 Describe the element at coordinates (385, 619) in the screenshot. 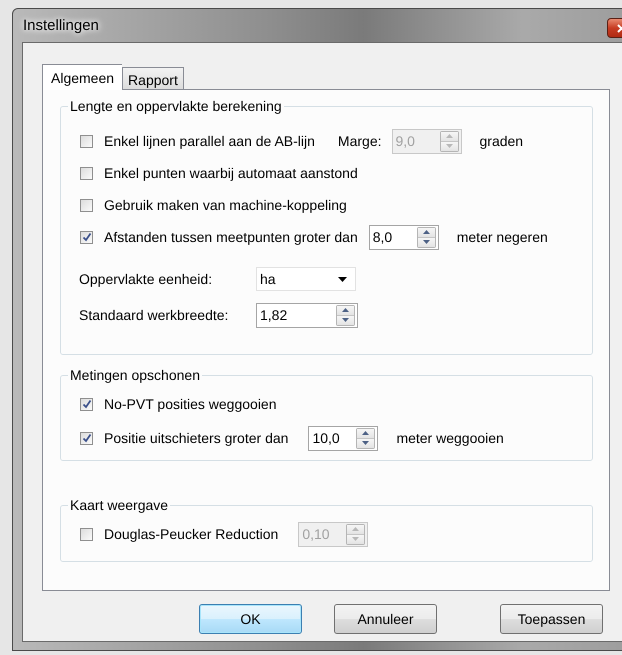

I see `dialog-button: Annuleer` at that location.